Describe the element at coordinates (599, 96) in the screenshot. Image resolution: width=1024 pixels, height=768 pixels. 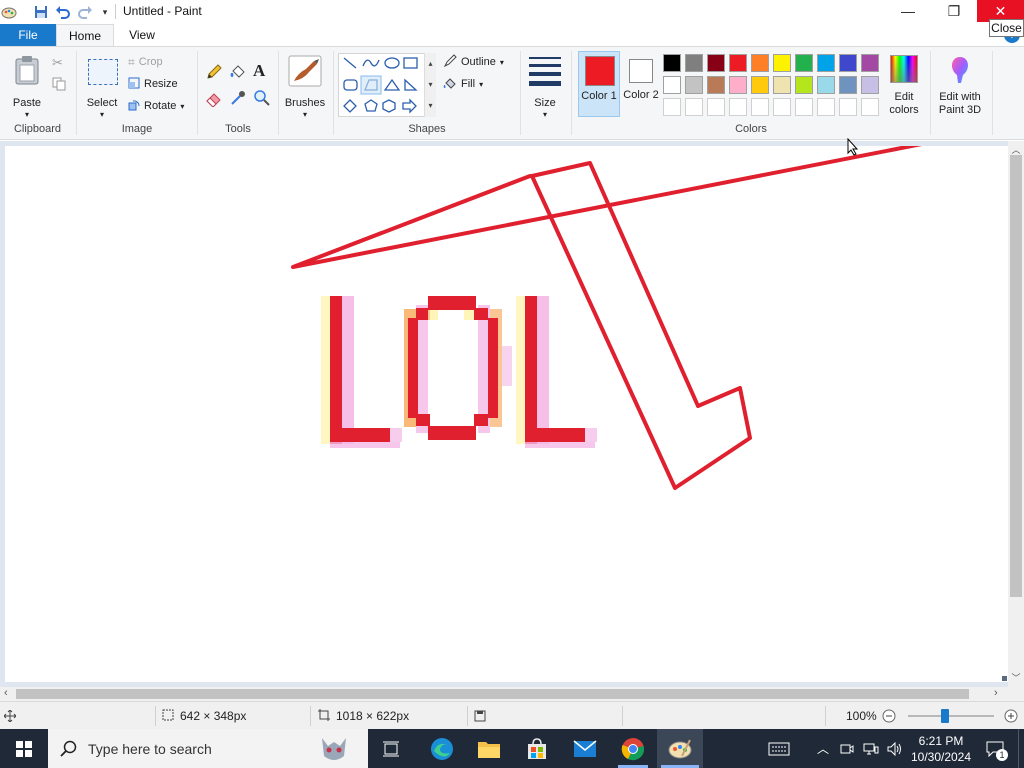
I see `color1-label: Color 1` at that location.